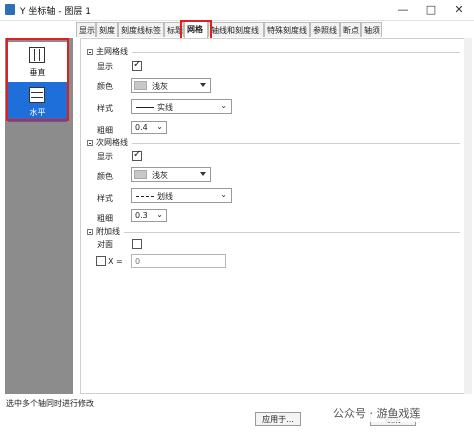  What do you see at coordinates (468, 216) in the screenshot?
I see `vertical-scrollbar` at bounding box center [468, 216].